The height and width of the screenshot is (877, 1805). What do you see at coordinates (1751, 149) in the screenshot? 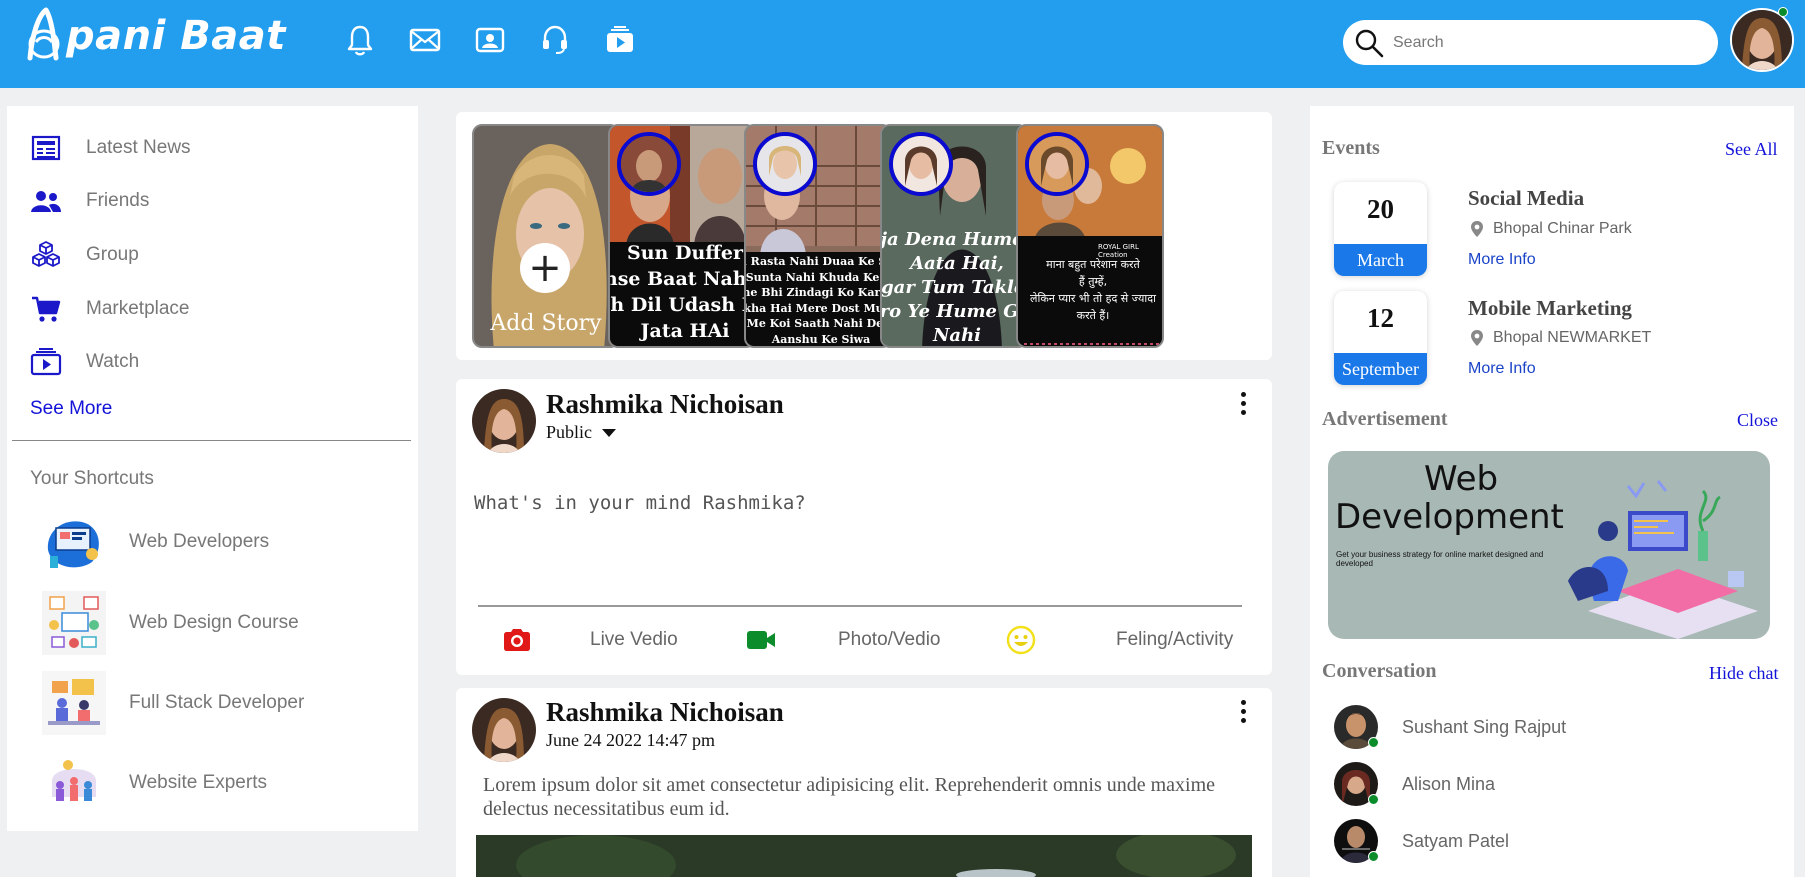
I see `see-all-link: See All` at bounding box center [1751, 149].